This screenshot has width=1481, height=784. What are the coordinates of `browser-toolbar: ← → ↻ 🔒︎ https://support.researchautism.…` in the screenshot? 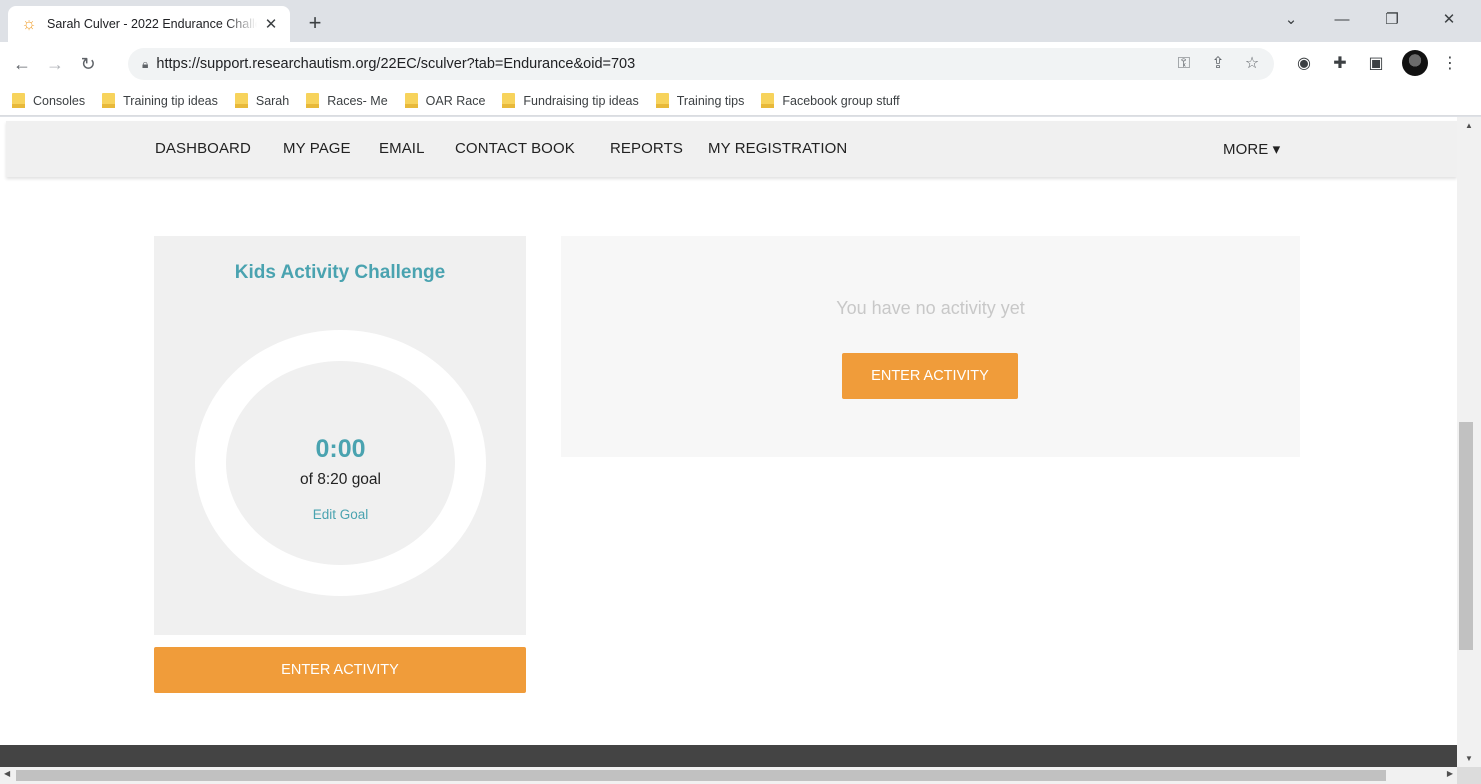 It's located at (740, 64).